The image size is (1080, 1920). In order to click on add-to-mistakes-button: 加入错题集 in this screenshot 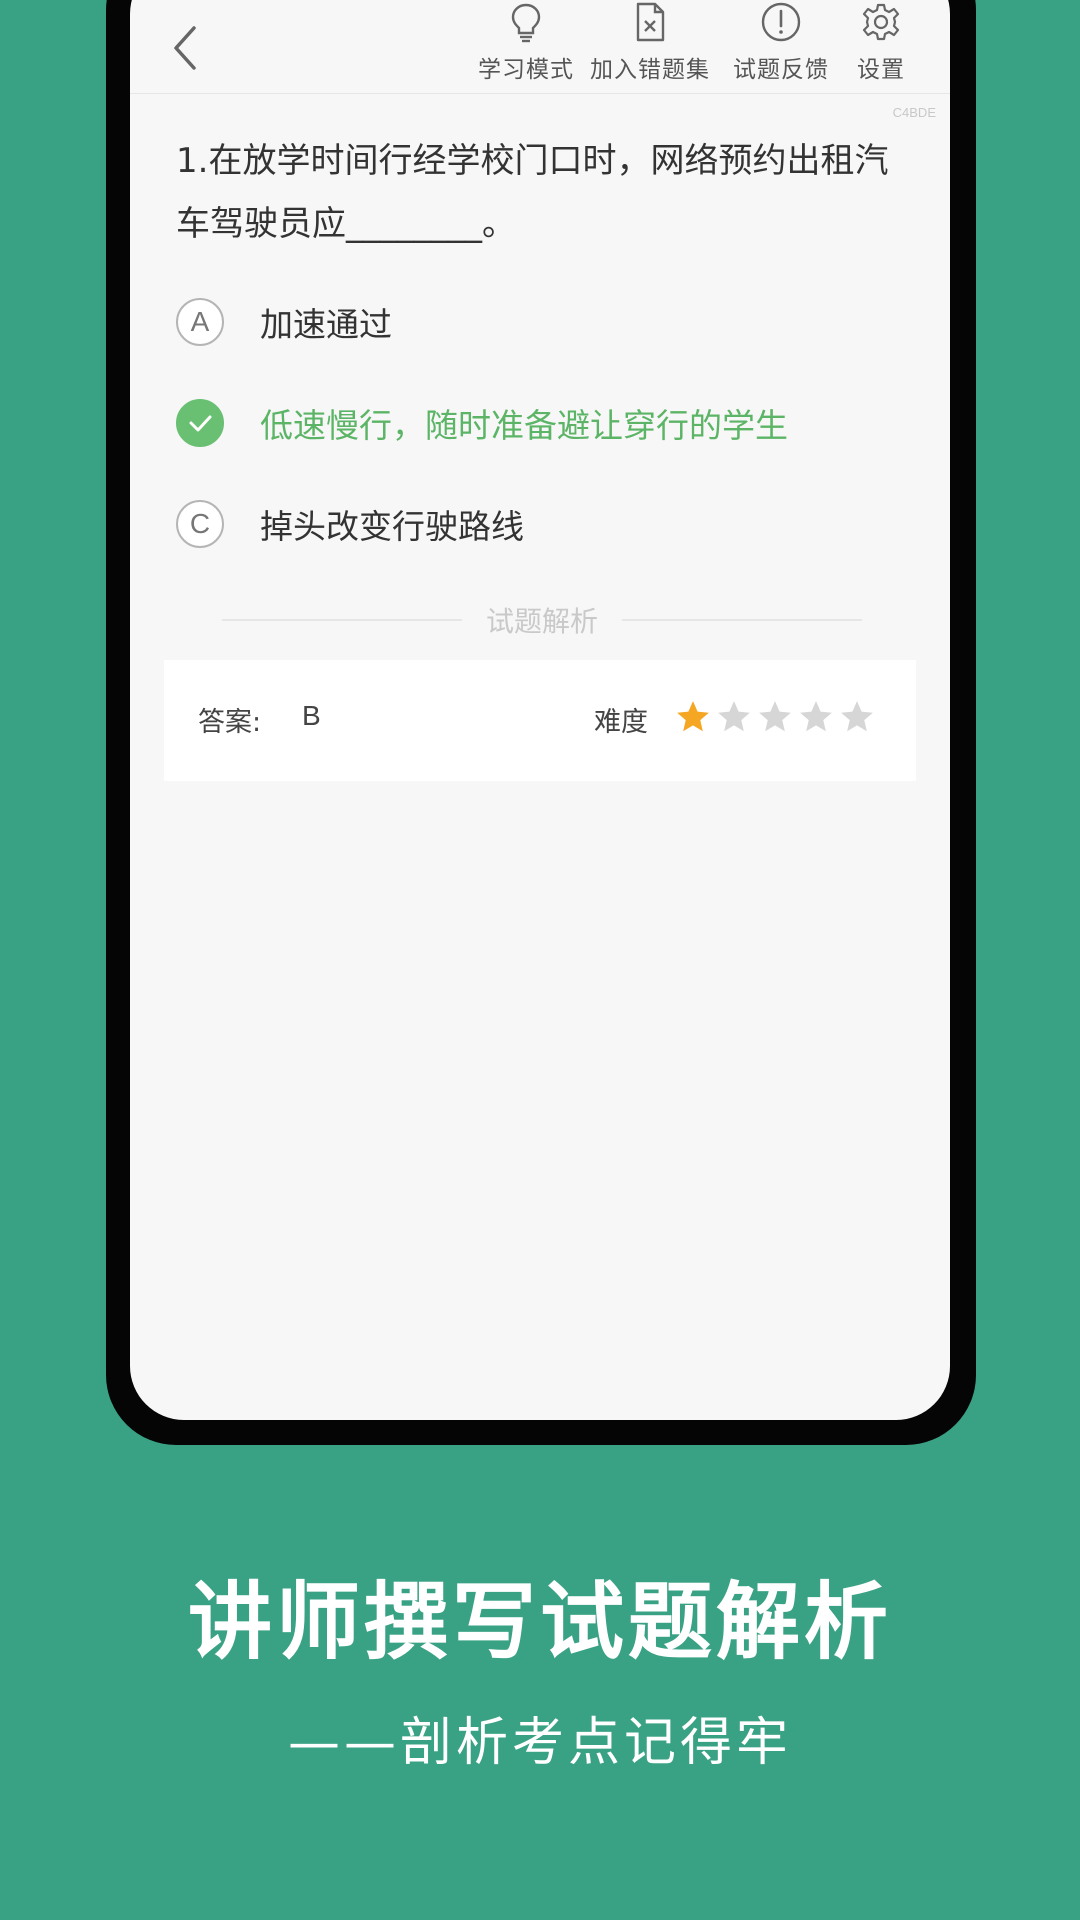, I will do `click(650, 45)`.